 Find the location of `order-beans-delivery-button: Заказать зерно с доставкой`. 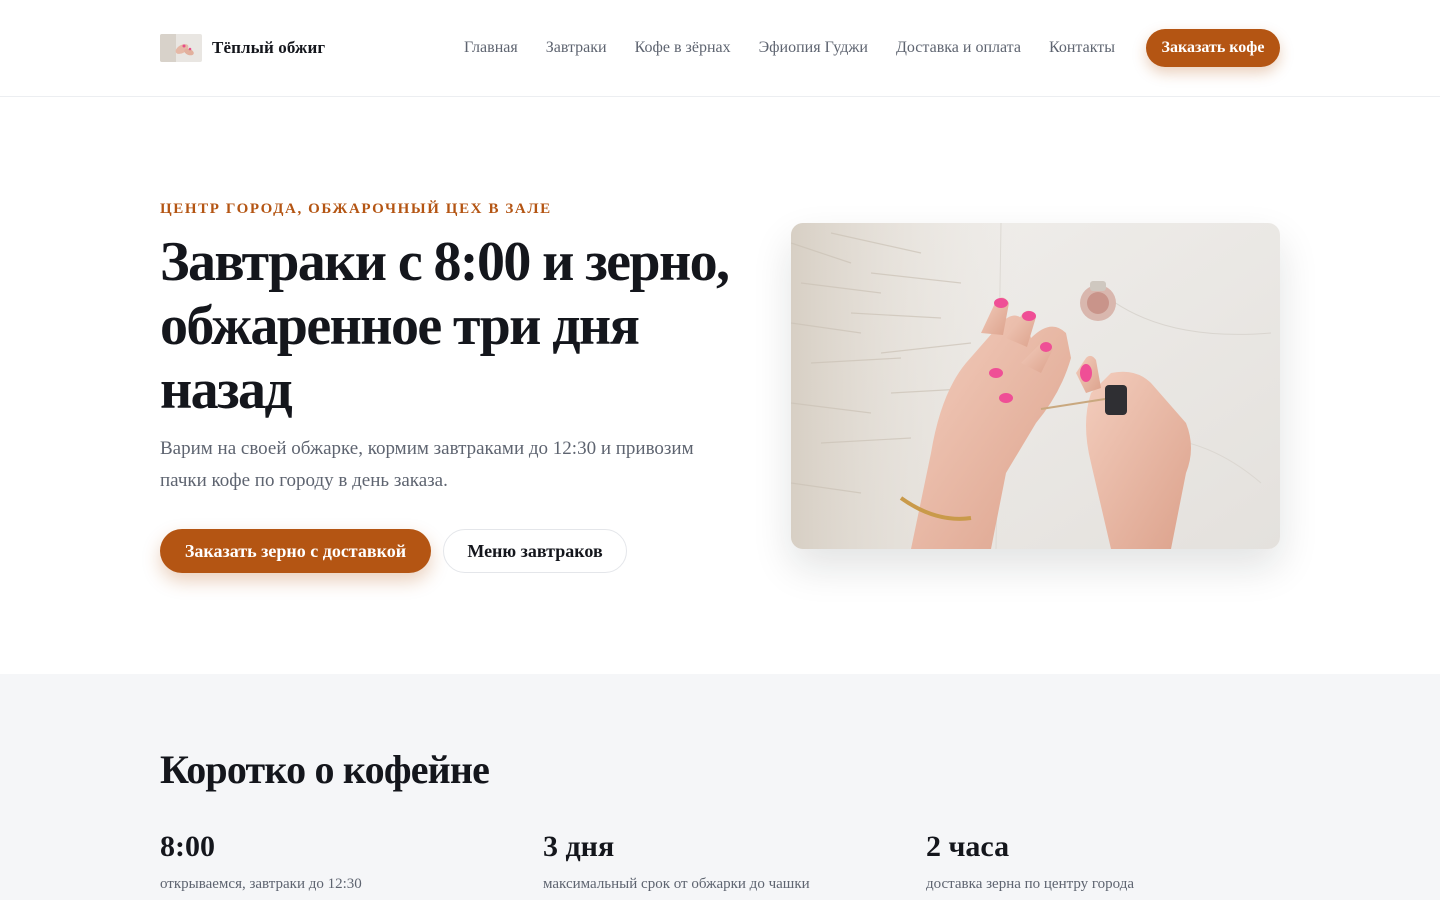

order-beans-delivery-button: Заказать зерно с доставкой is located at coordinates (295, 551).